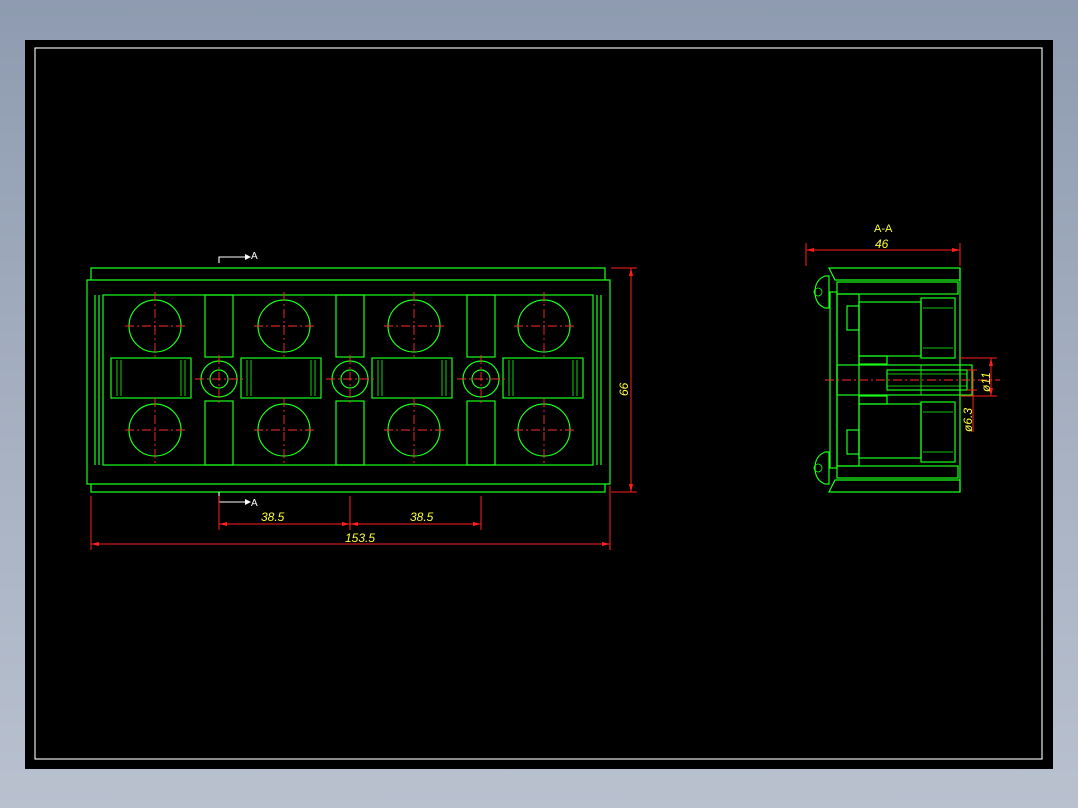 The image size is (1078, 808). What do you see at coordinates (882, 244) in the screenshot?
I see `dim-section-width: 46` at bounding box center [882, 244].